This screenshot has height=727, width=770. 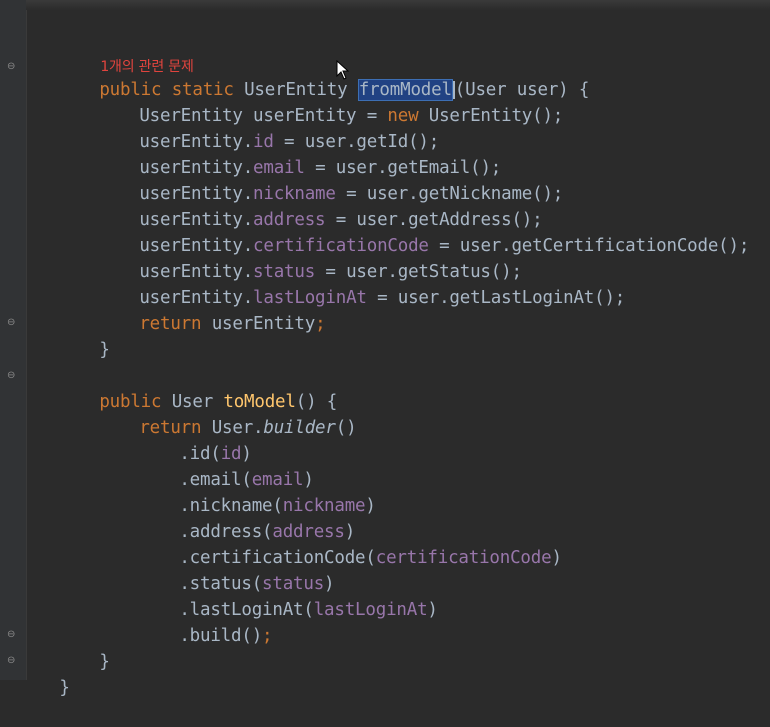 What do you see at coordinates (126, 51) in the screenshot?
I see `inlay-problem-hint: 1개의 관련 문제` at bounding box center [126, 51].